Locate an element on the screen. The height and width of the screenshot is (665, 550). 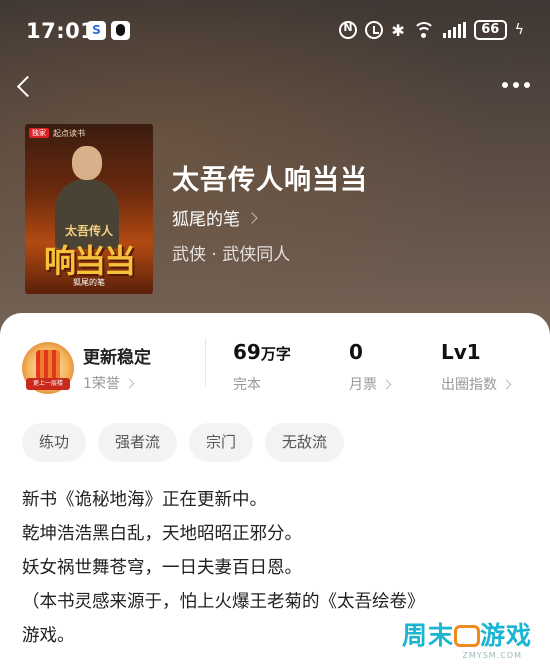
back-arrow-icon is located at coordinates (25, 87).